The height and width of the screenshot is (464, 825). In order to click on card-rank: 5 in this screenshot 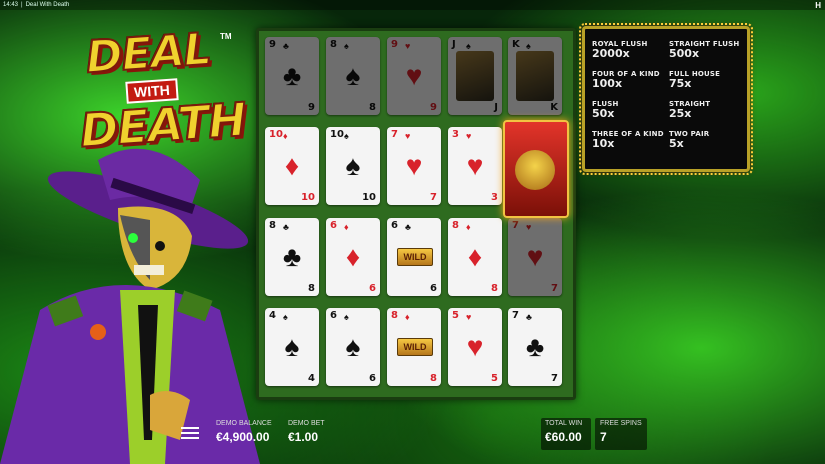, I will do `click(455, 315)`.